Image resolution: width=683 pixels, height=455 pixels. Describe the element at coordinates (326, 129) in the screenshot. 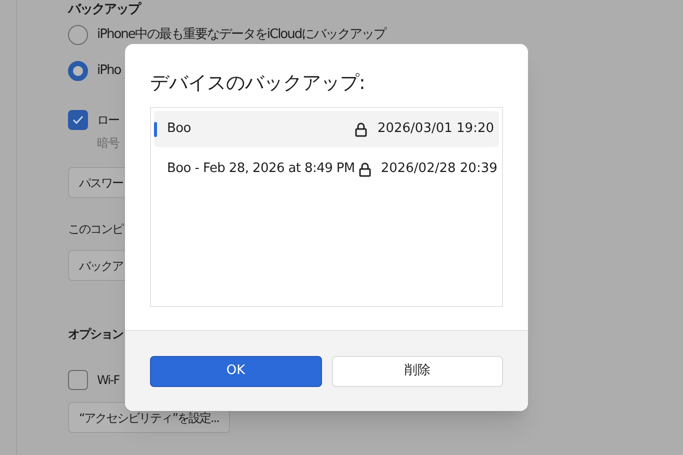

I see `backup-row: Boo 2026/03/01 19:20` at that location.